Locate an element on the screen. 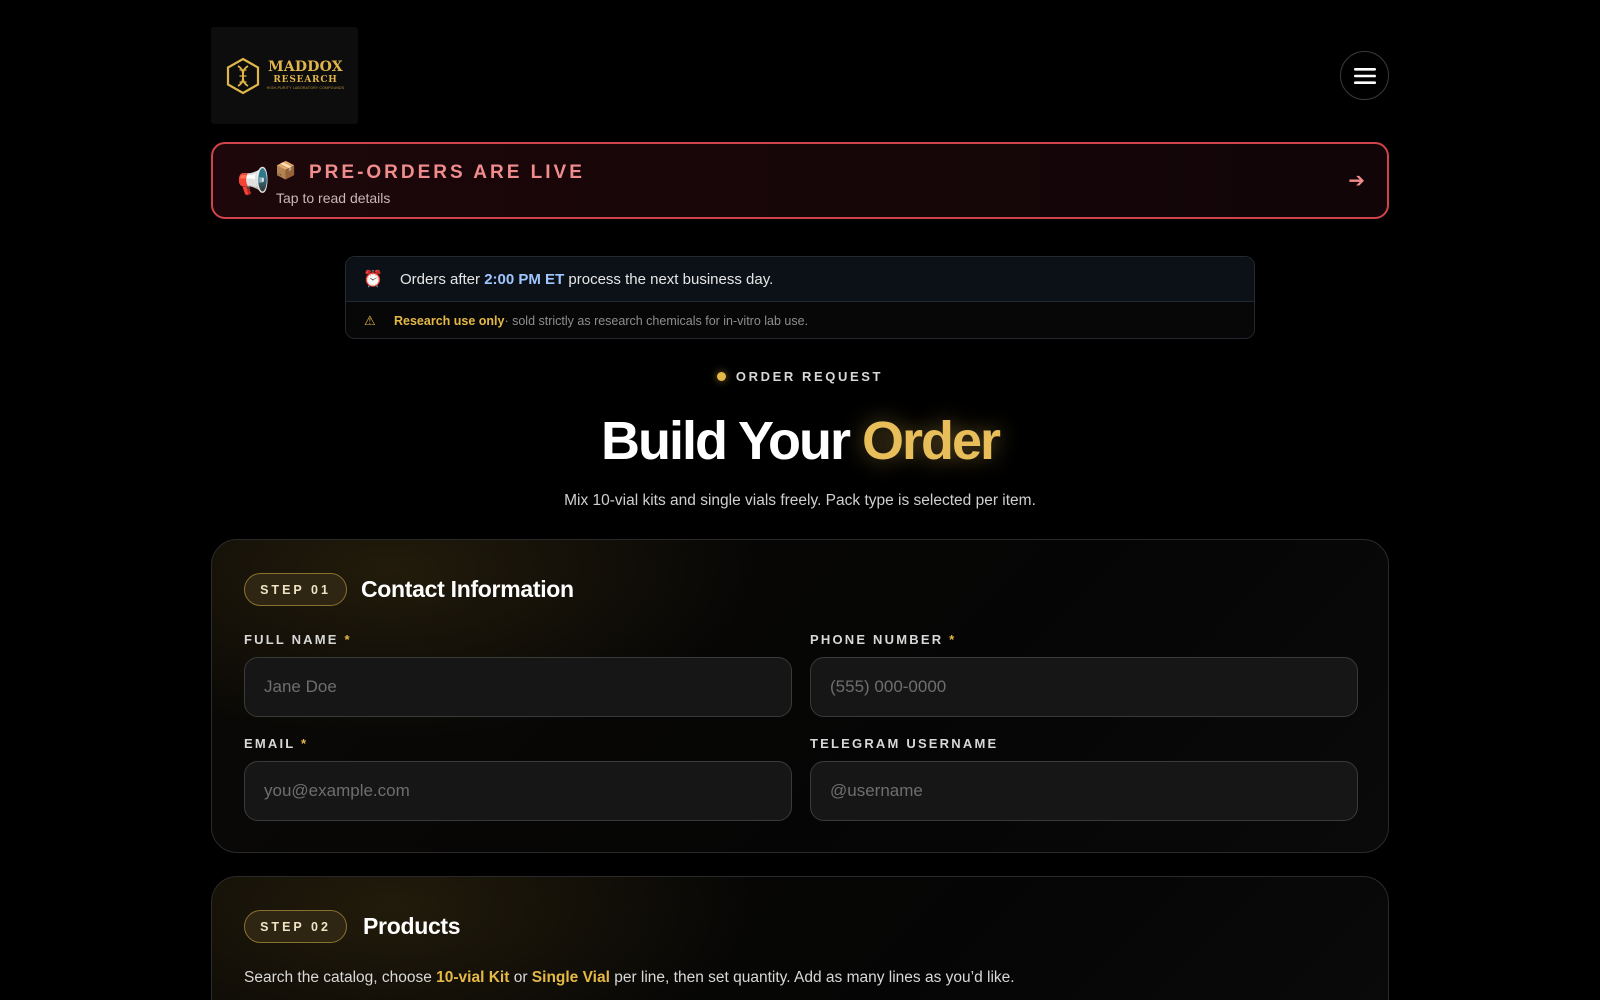 The height and width of the screenshot is (1000, 1600). phone-number-label: PHONE NUMBER * is located at coordinates (883, 639).